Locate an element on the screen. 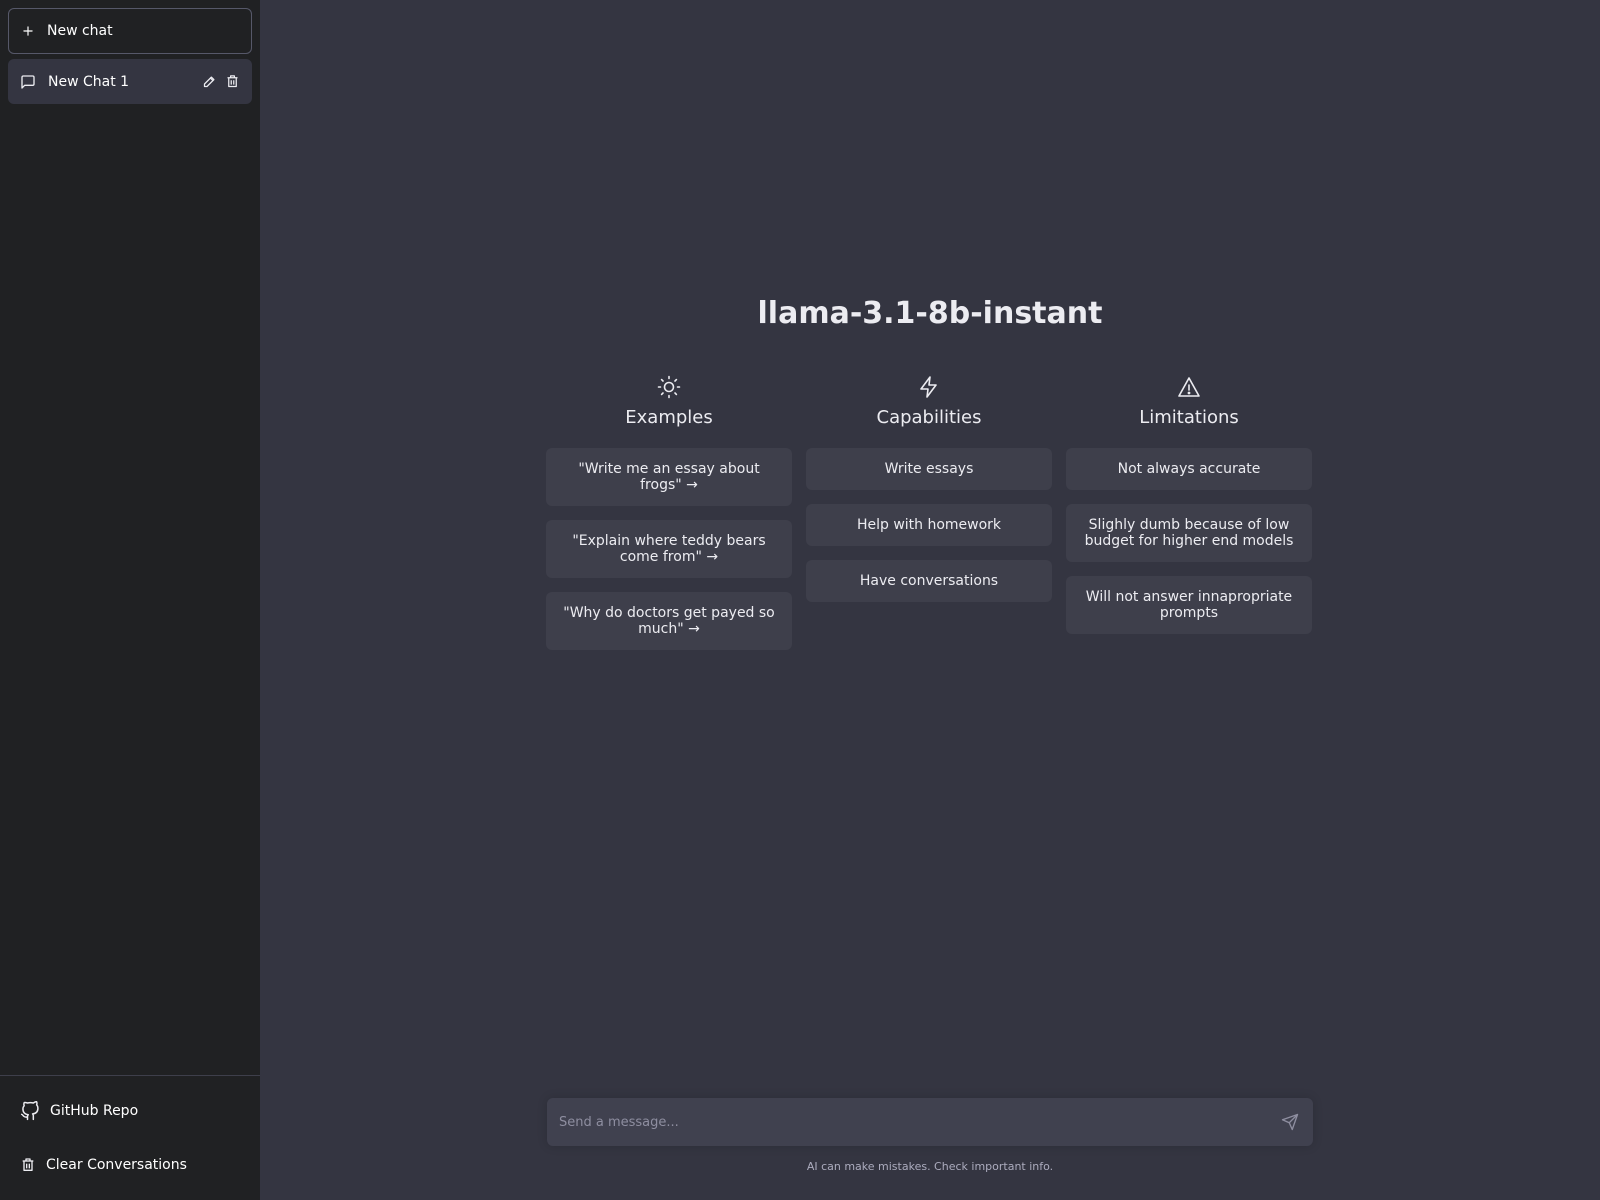  sidebar-chat-item: New Chat 1 is located at coordinates (130, 81).